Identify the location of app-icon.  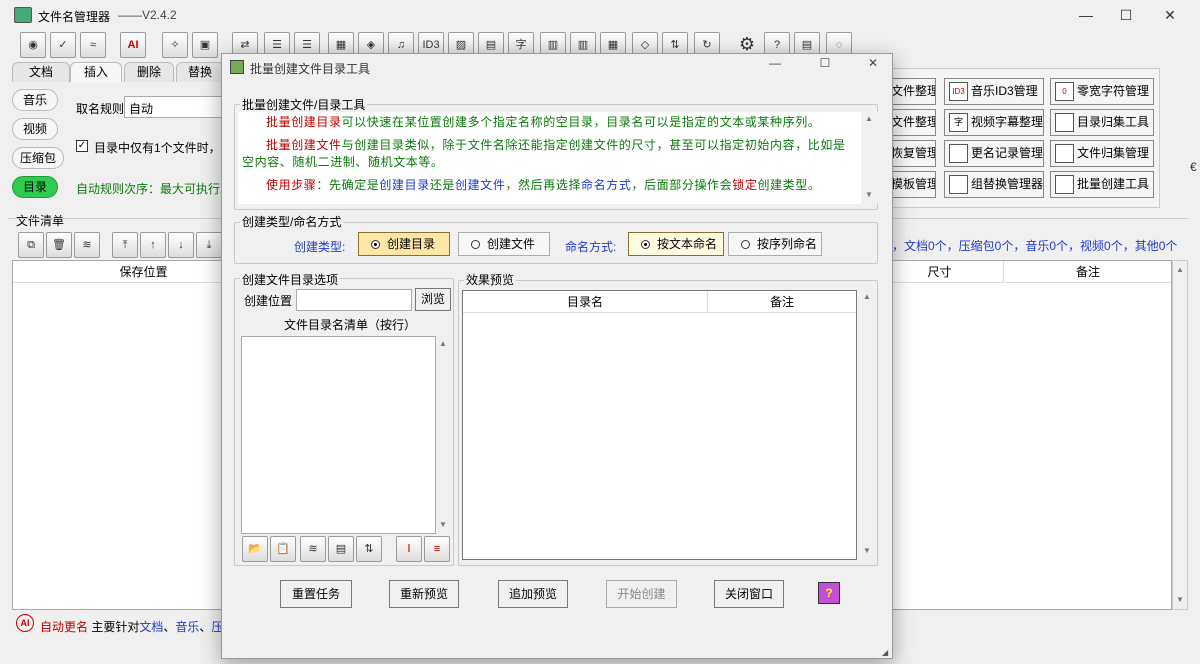
(23, 15).